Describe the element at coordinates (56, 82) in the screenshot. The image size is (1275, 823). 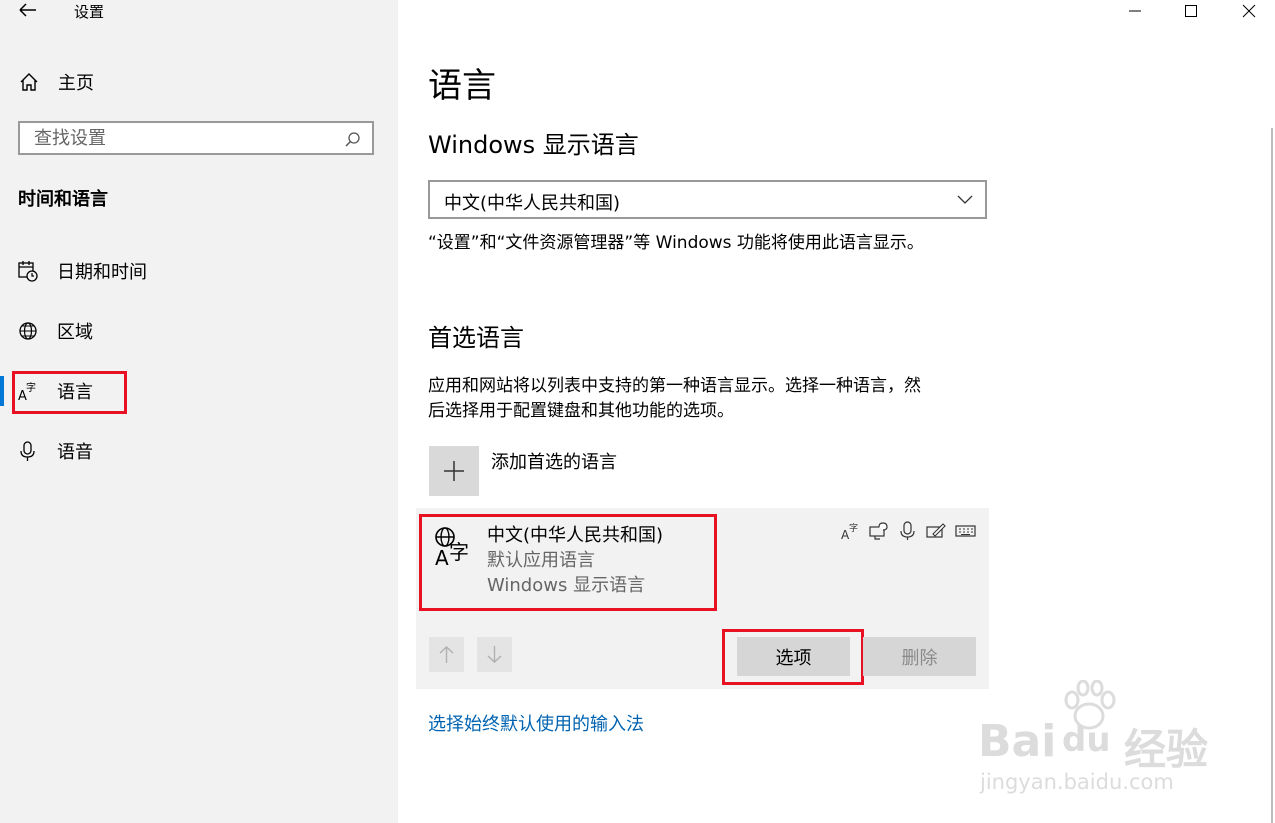
I see `sidebar-home: 主页` at that location.